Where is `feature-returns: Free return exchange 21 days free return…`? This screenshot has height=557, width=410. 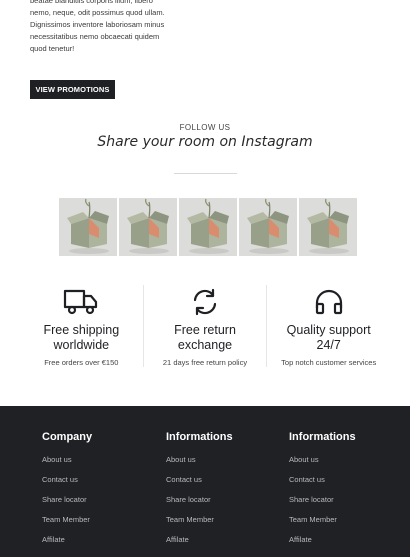
feature-returns: Free return exchange 21 days free return… is located at coordinates (204, 326).